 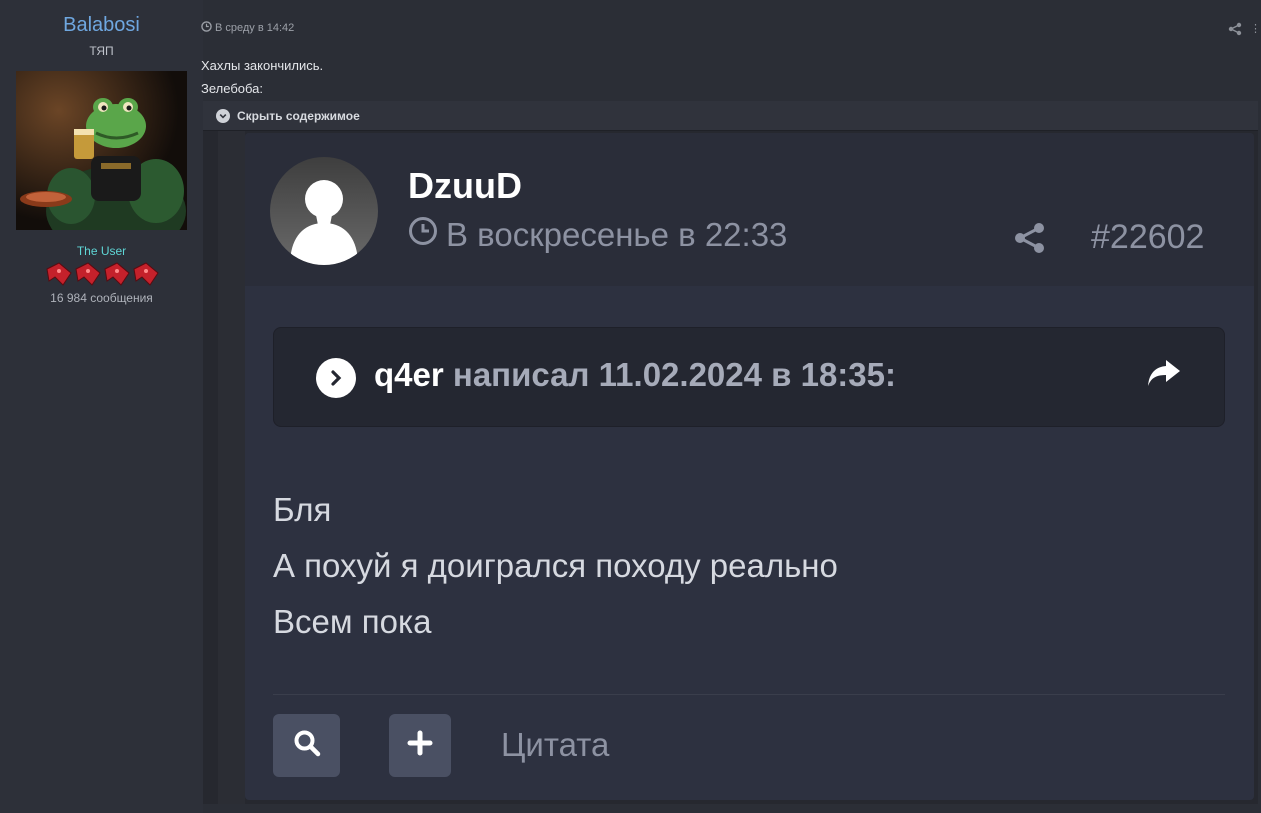 What do you see at coordinates (231, 467) in the screenshot?
I see `spoiler-quote-border` at bounding box center [231, 467].